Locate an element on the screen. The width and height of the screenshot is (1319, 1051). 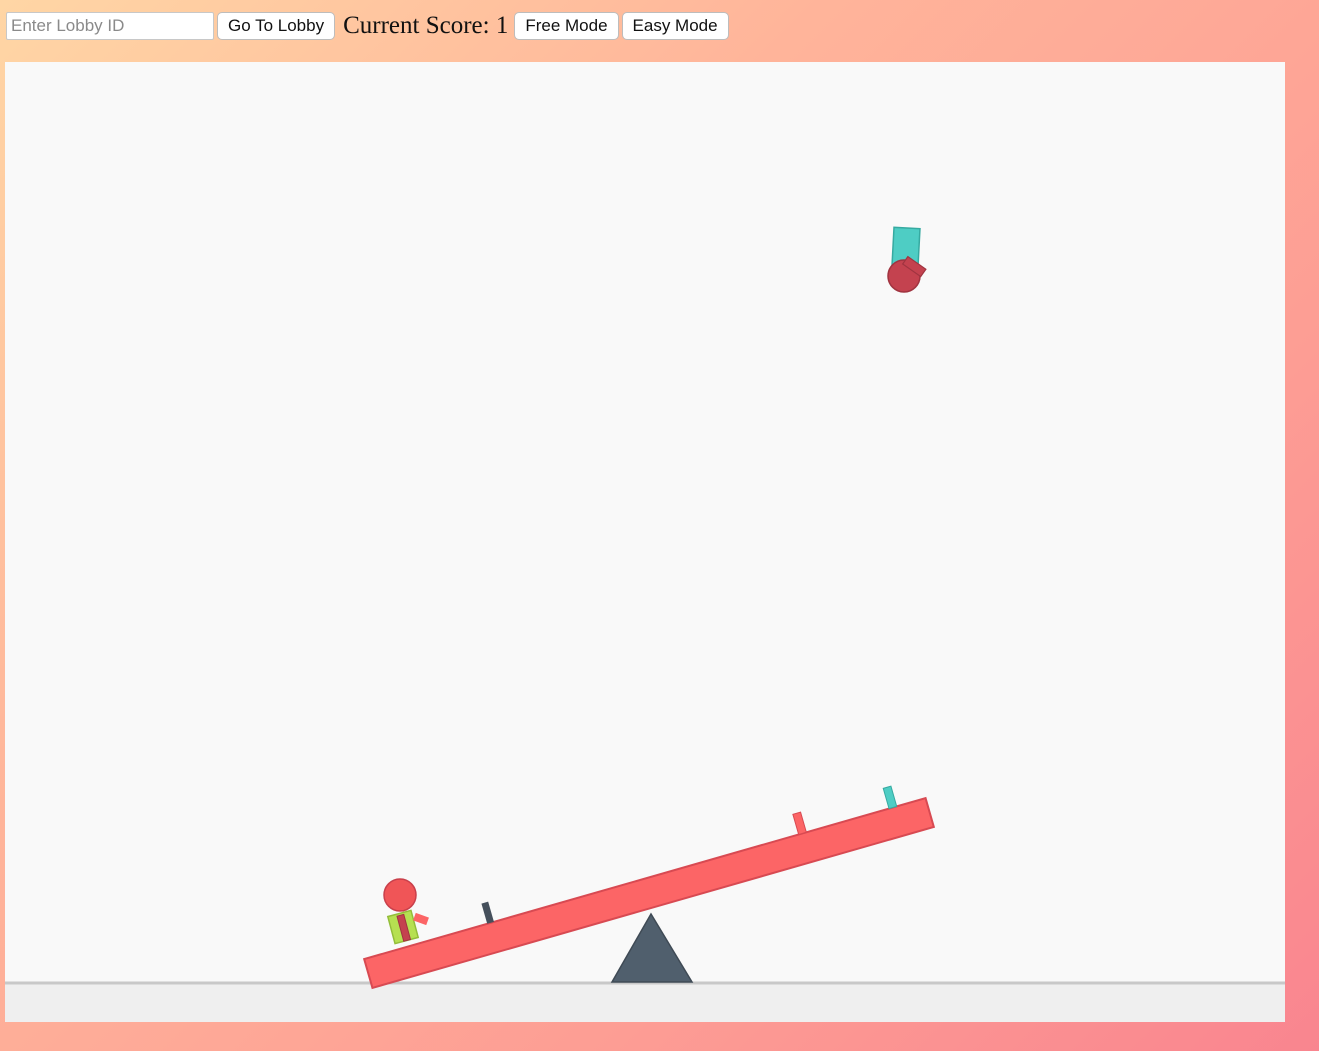
seesaw-peg-teal is located at coordinates (890, 797).